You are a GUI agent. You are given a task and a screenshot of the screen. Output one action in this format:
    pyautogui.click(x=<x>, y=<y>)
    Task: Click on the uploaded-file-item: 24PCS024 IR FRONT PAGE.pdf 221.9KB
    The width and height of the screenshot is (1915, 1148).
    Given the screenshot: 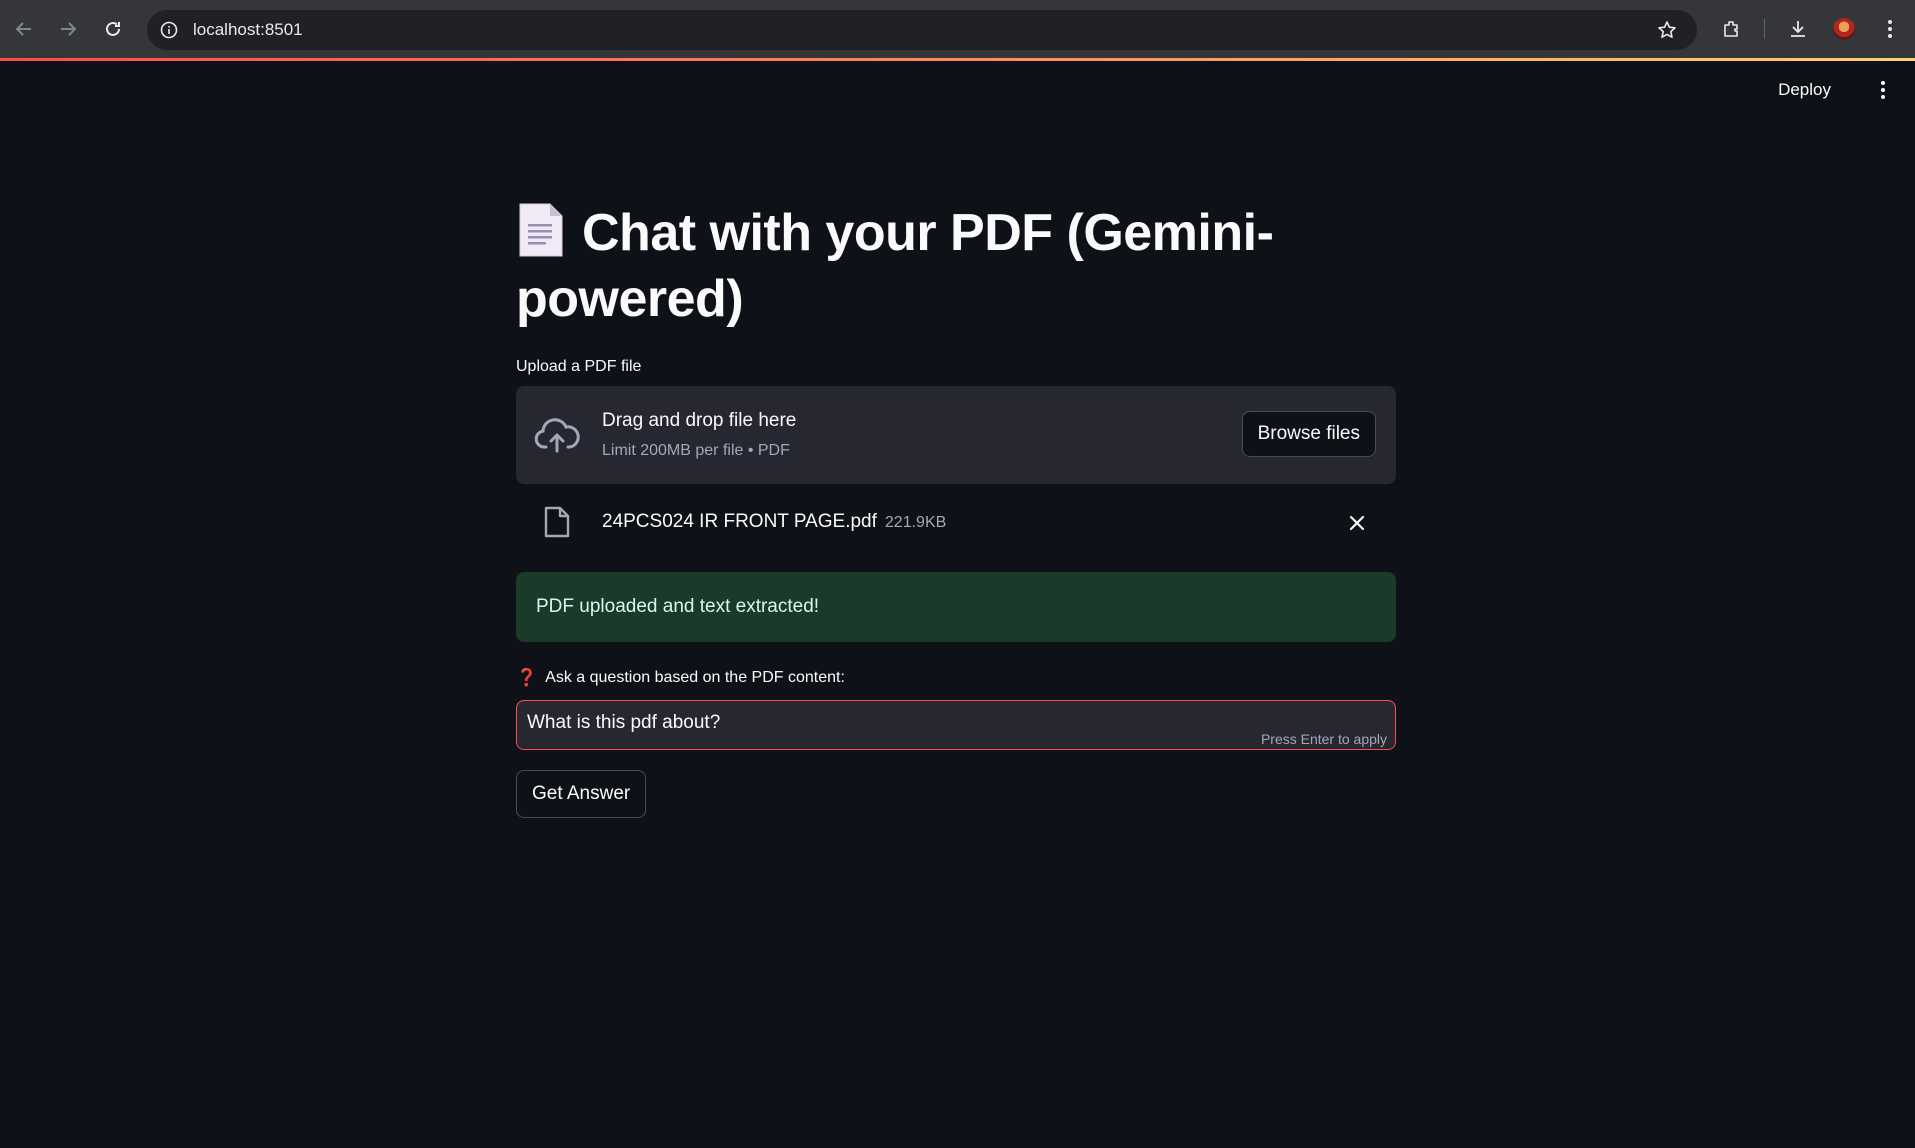 What is the action you would take?
    pyautogui.click(x=956, y=522)
    